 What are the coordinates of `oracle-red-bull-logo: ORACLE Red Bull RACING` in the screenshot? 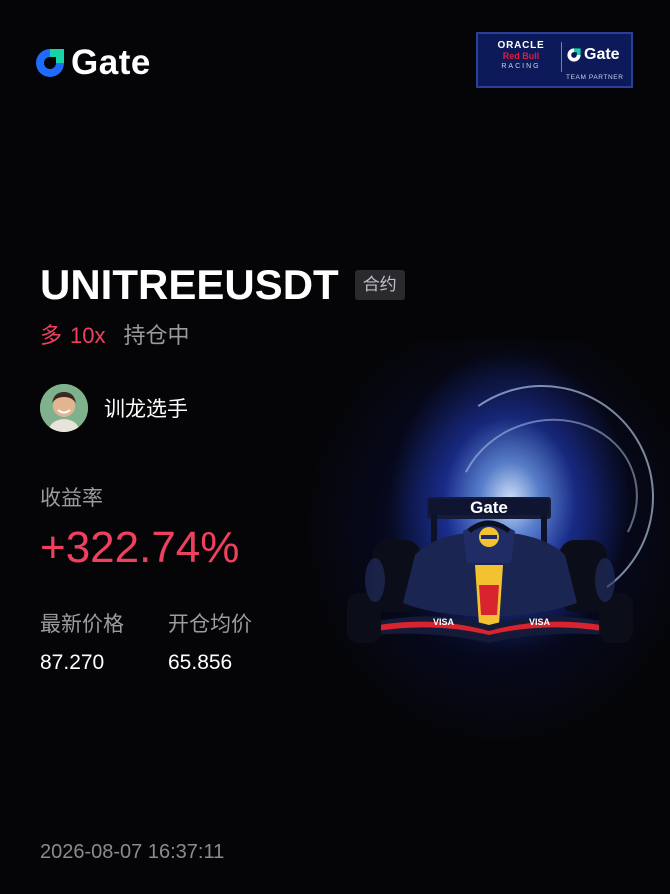 It's located at (521, 56).